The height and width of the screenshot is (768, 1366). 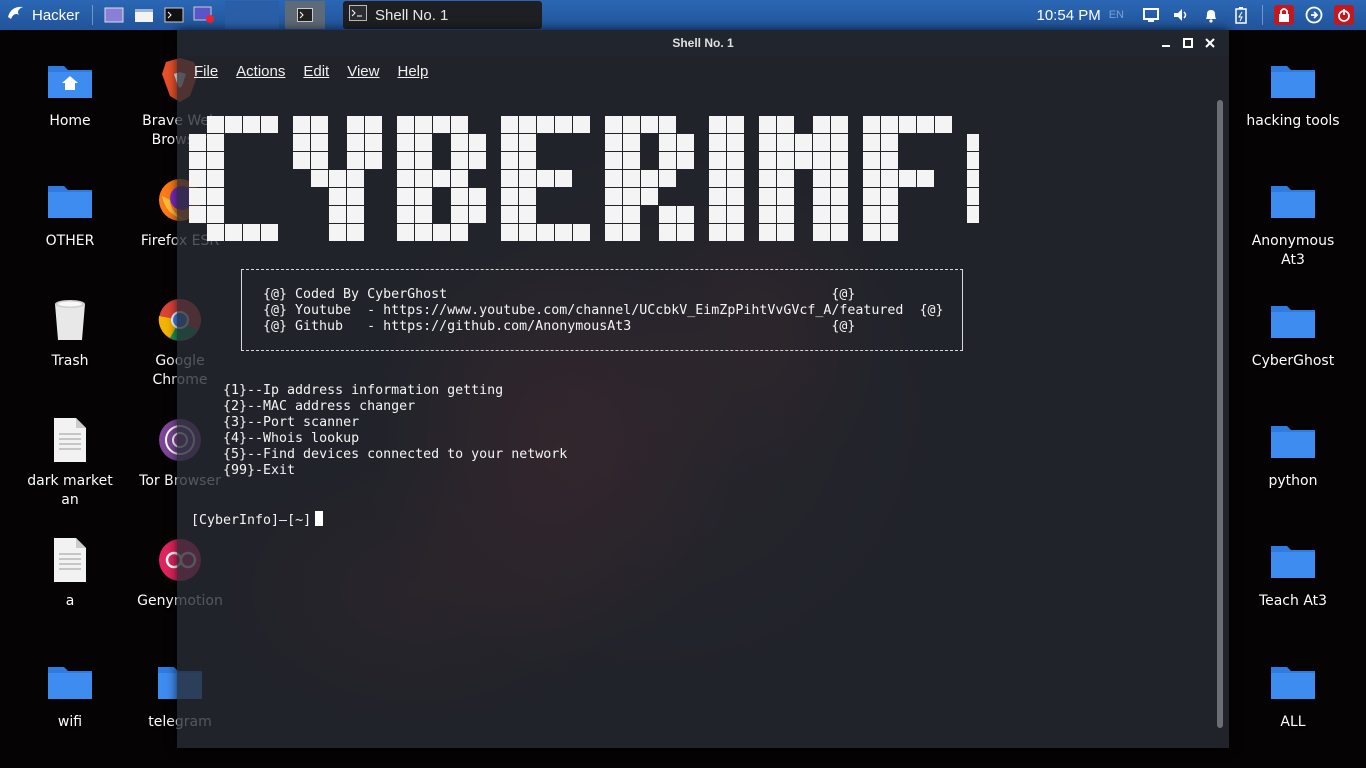 What do you see at coordinates (1284, 15) in the screenshot?
I see `lock-screen-icon` at bounding box center [1284, 15].